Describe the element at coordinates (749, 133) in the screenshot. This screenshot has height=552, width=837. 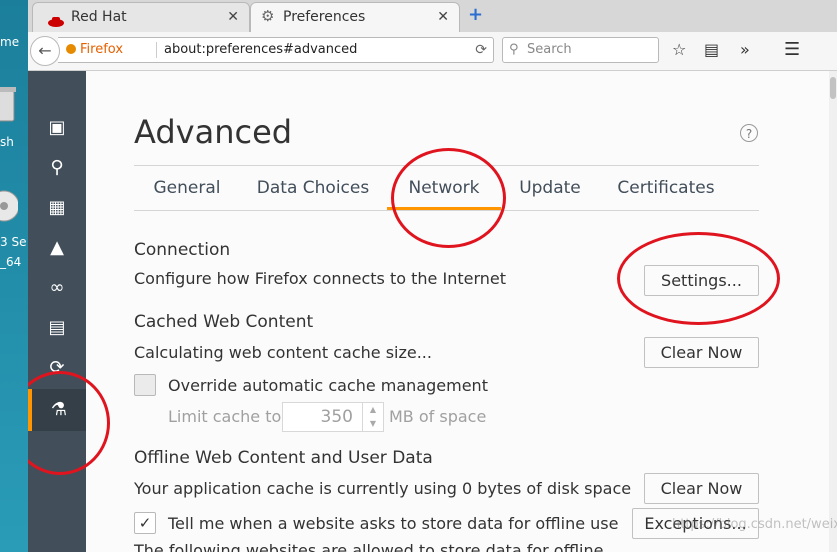
I see `help-icon: ?` at that location.